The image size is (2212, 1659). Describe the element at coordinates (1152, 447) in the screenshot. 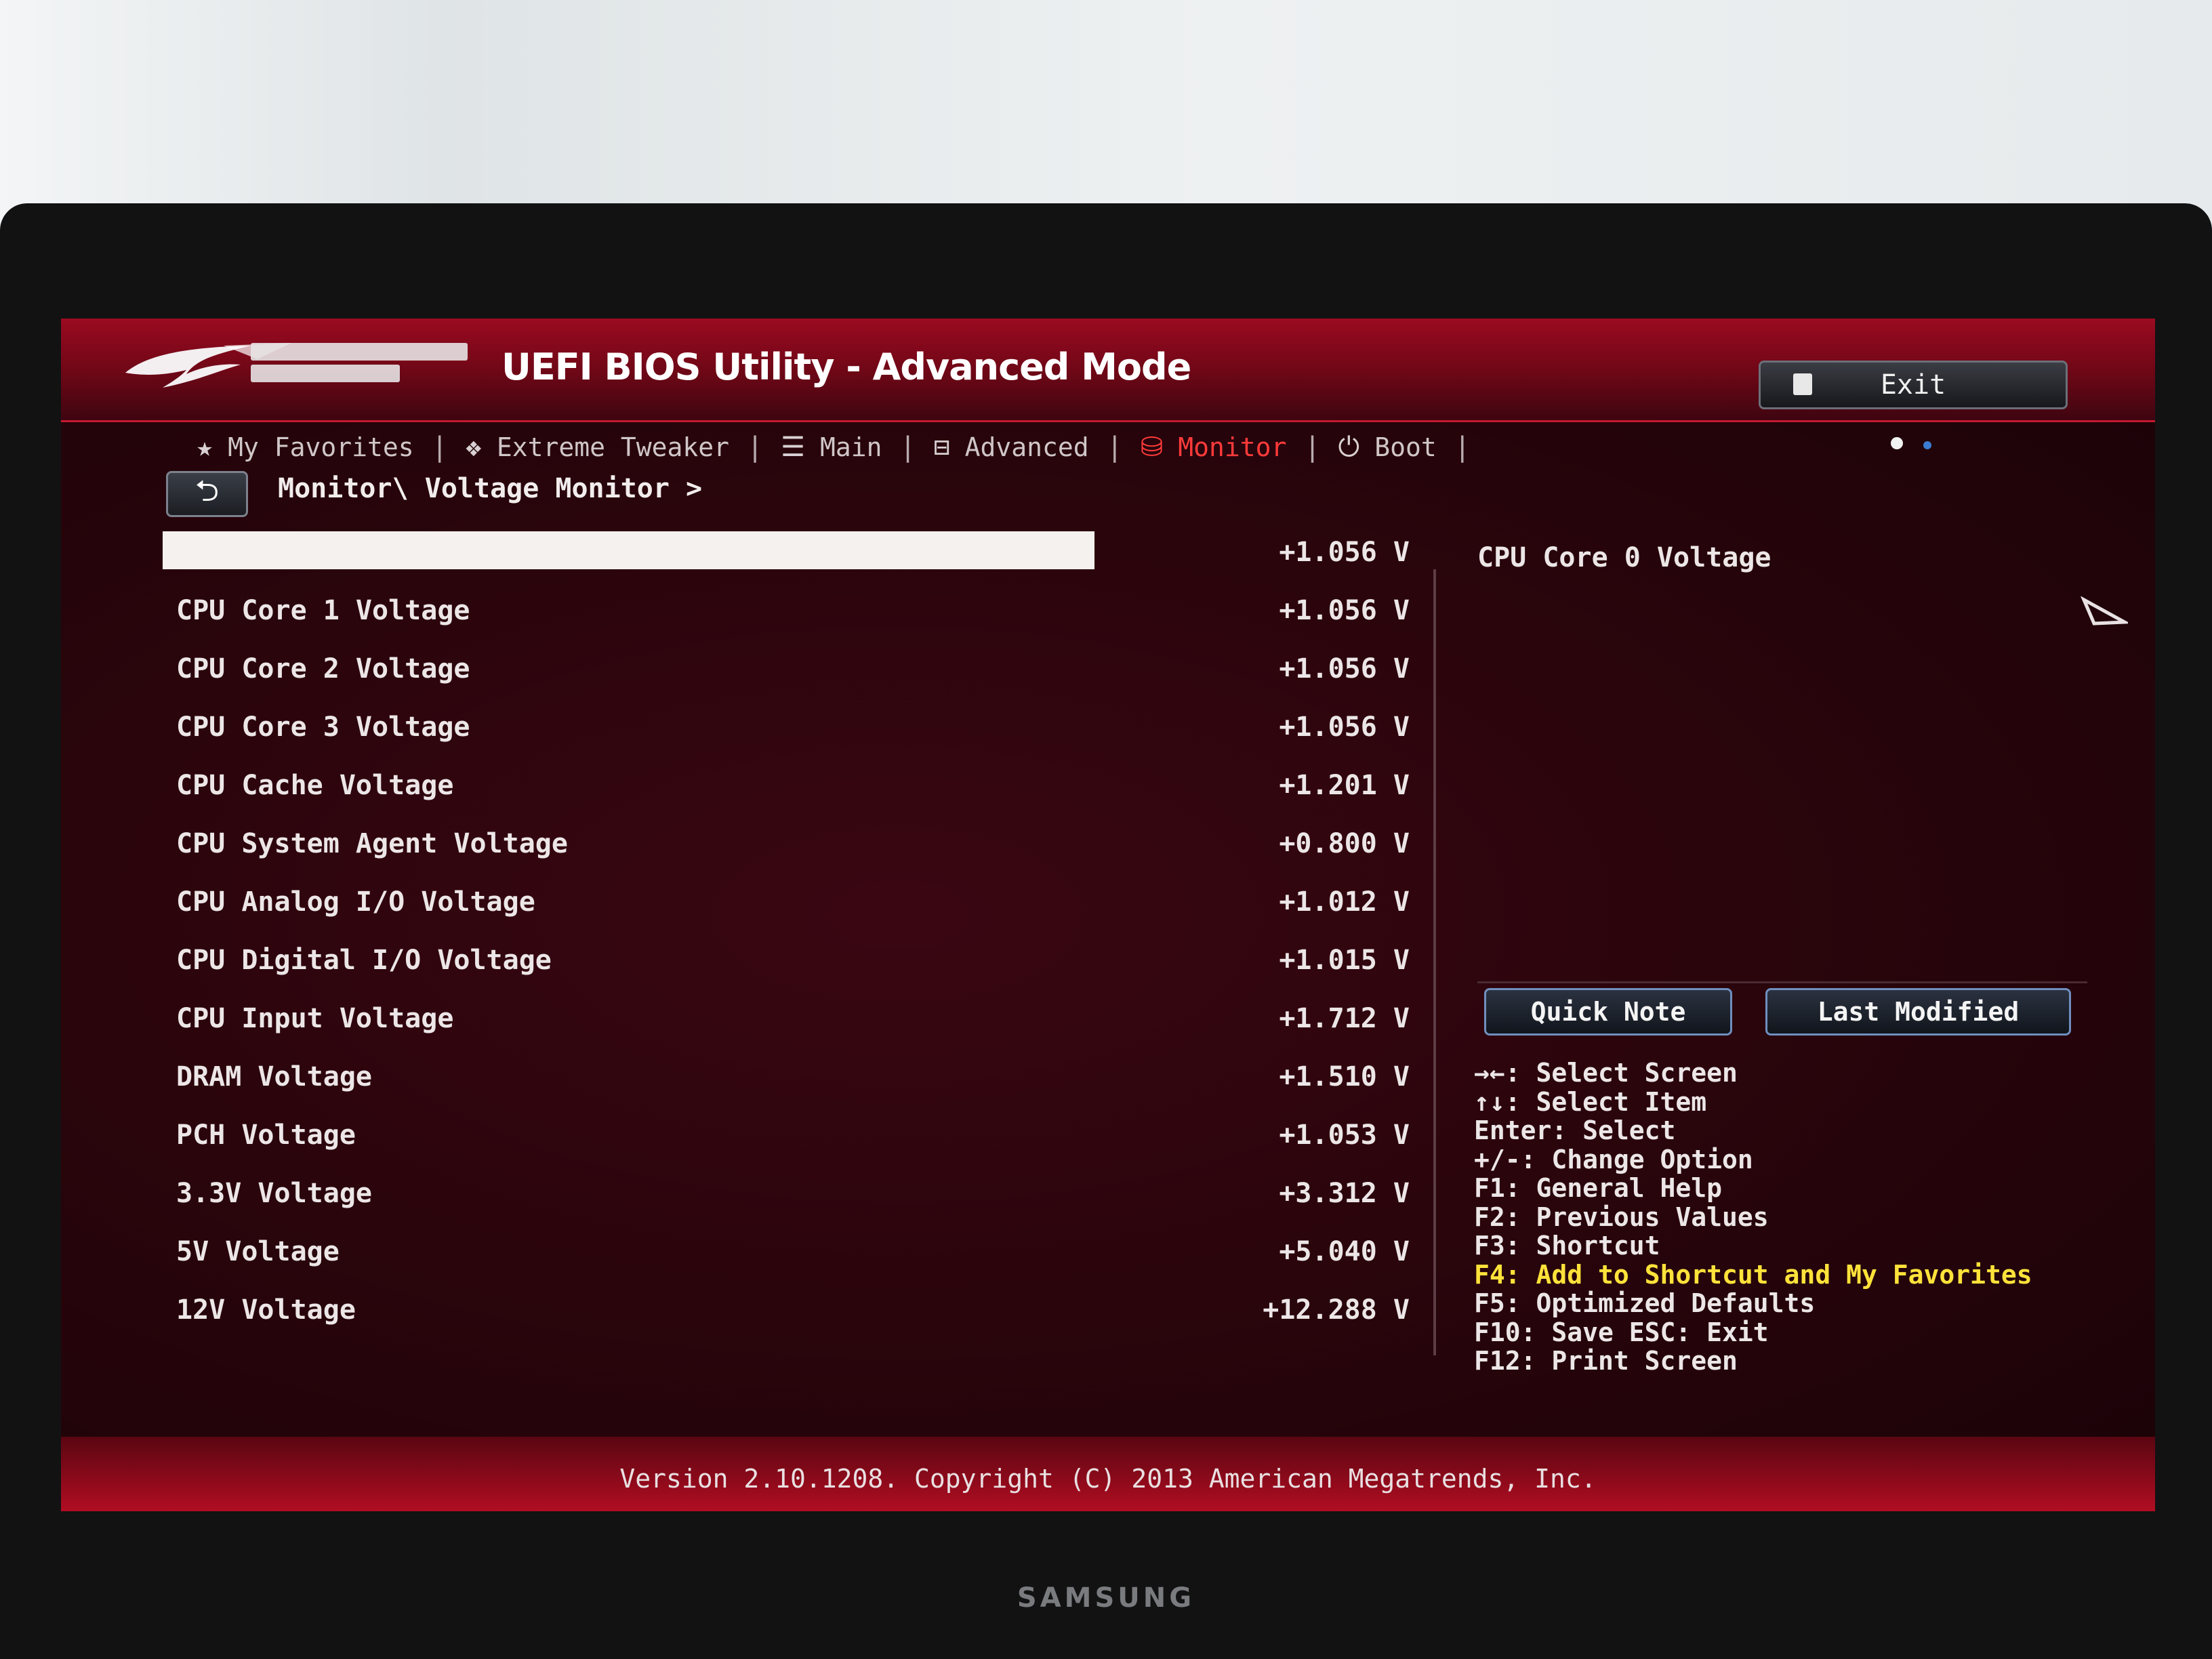

I see `monitor-icon: ⛁` at that location.